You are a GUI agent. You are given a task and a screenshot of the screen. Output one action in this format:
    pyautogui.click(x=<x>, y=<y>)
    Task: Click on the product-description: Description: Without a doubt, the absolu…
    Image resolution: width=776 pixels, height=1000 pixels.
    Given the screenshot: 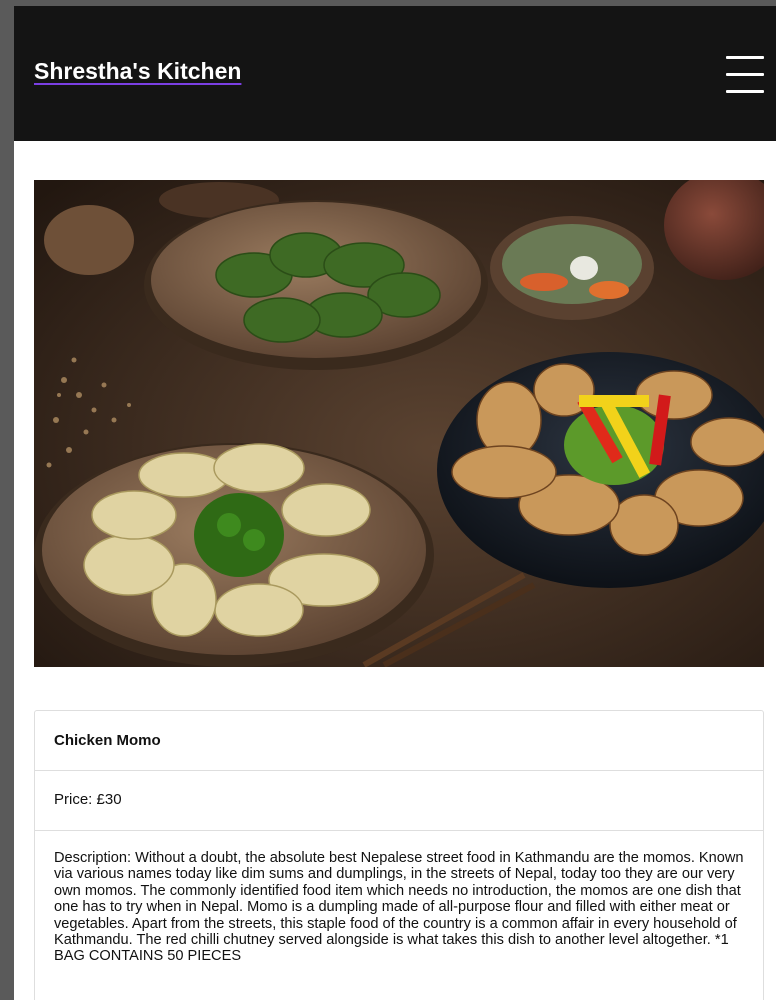 What is the action you would take?
    pyautogui.click(x=399, y=907)
    